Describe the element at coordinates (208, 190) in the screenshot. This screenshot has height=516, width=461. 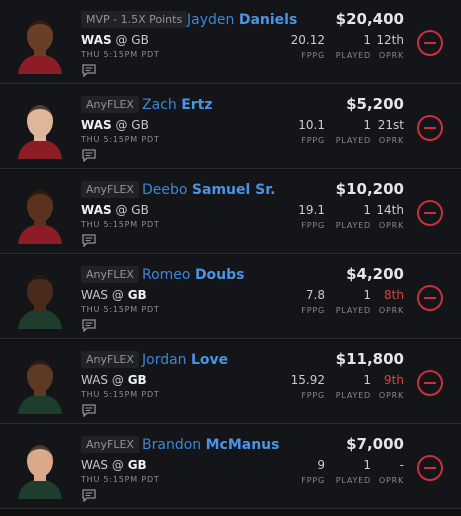
I see `player-name-link: Deebo Samuel Sr.` at that location.